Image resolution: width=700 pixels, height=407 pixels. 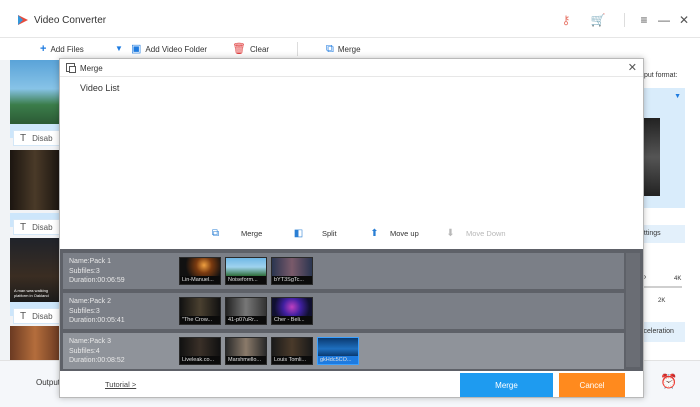 I want to click on format-card: ▼, so click(x=662, y=148).